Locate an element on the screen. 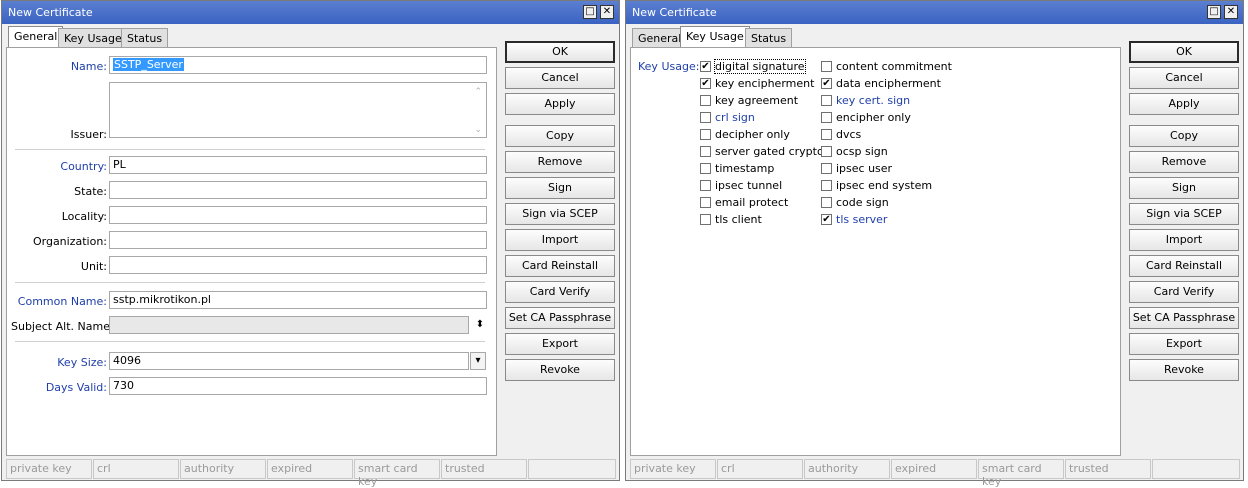  days-valid-label: Days Valid: is located at coordinates (76, 387).